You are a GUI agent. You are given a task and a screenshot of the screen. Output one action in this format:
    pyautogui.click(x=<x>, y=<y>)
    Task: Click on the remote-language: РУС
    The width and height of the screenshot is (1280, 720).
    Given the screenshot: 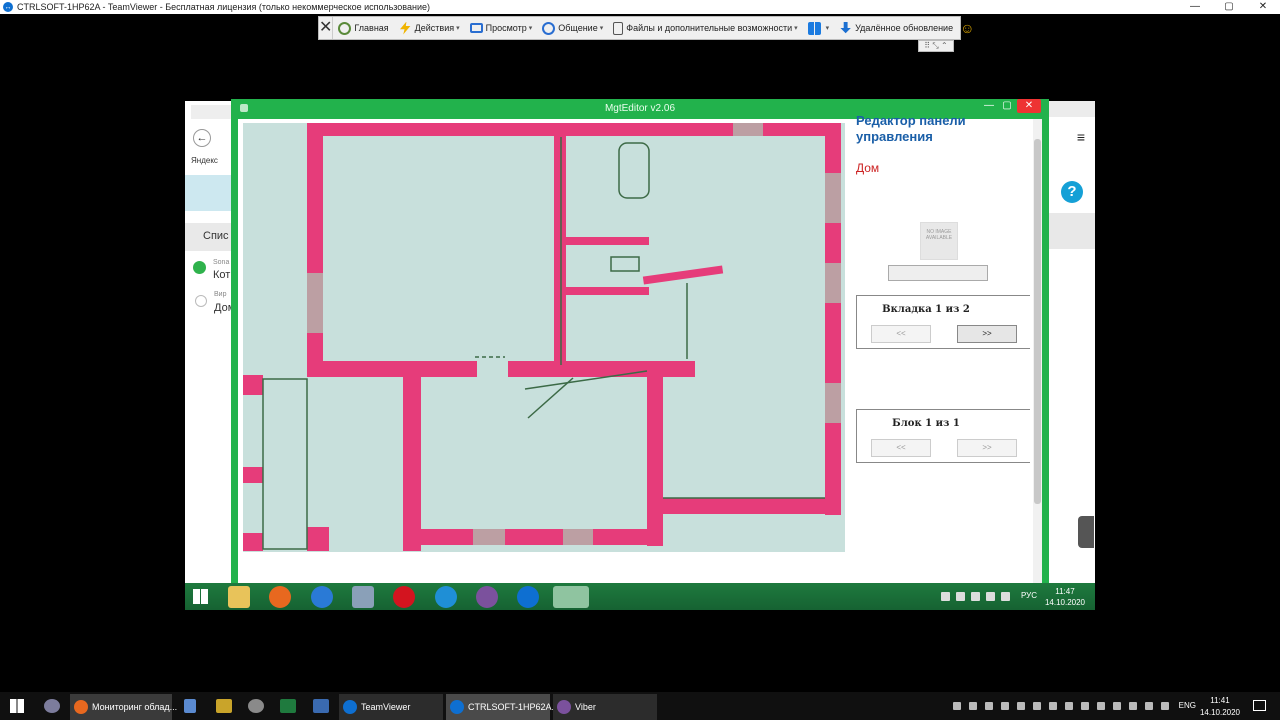 What is the action you would take?
    pyautogui.click(x=1029, y=595)
    